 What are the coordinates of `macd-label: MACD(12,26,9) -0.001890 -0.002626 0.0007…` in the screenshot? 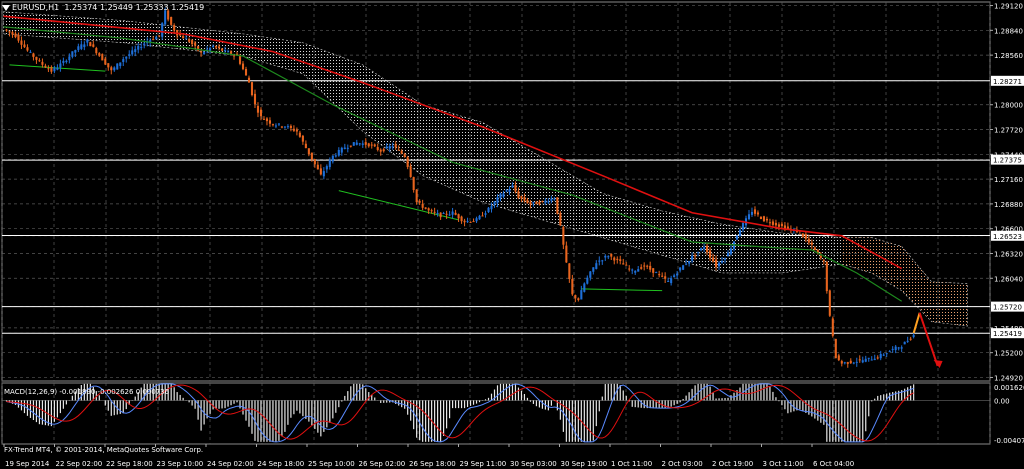 It's located at (87, 392).